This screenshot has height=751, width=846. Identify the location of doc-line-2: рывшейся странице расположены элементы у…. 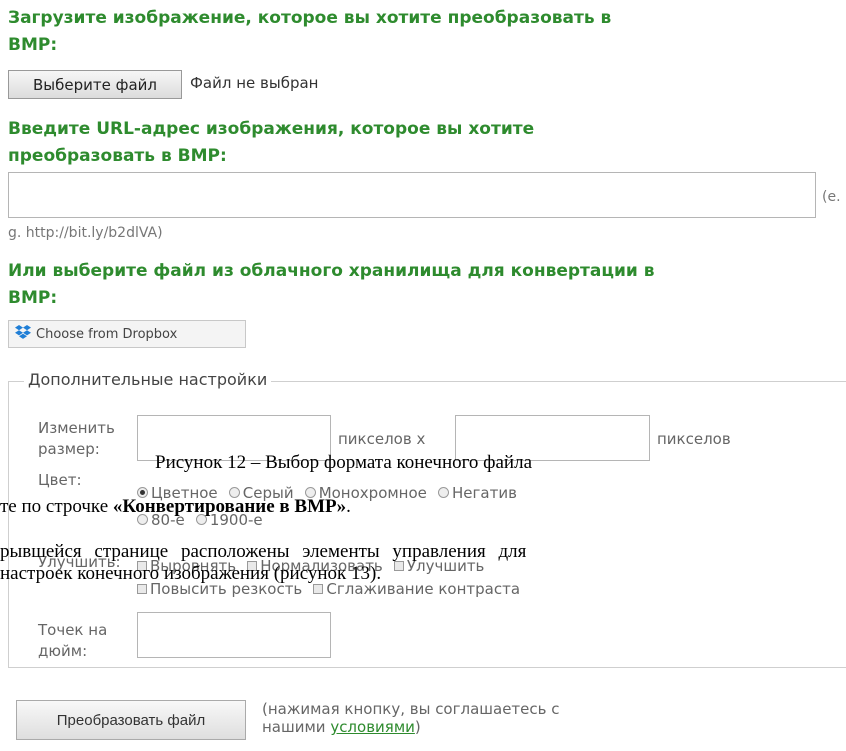
(263, 551).